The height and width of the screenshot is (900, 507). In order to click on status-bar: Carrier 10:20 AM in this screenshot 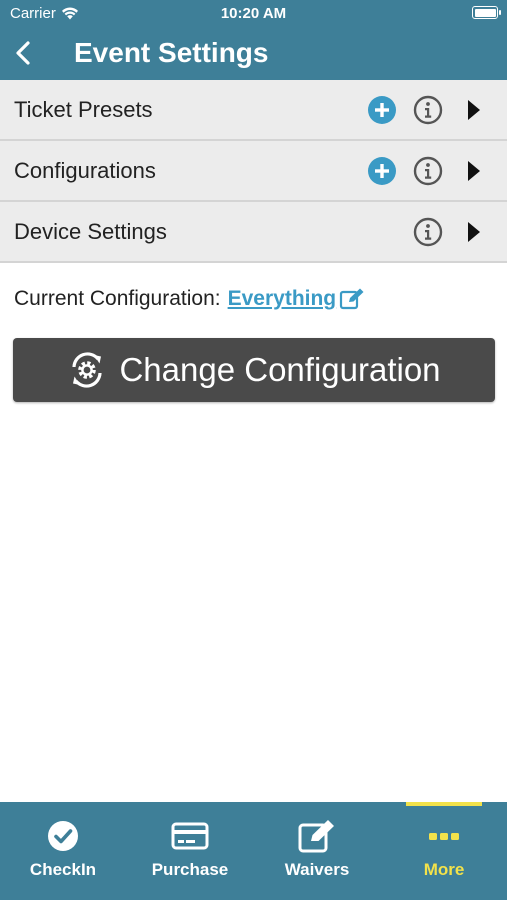, I will do `click(253, 14)`.